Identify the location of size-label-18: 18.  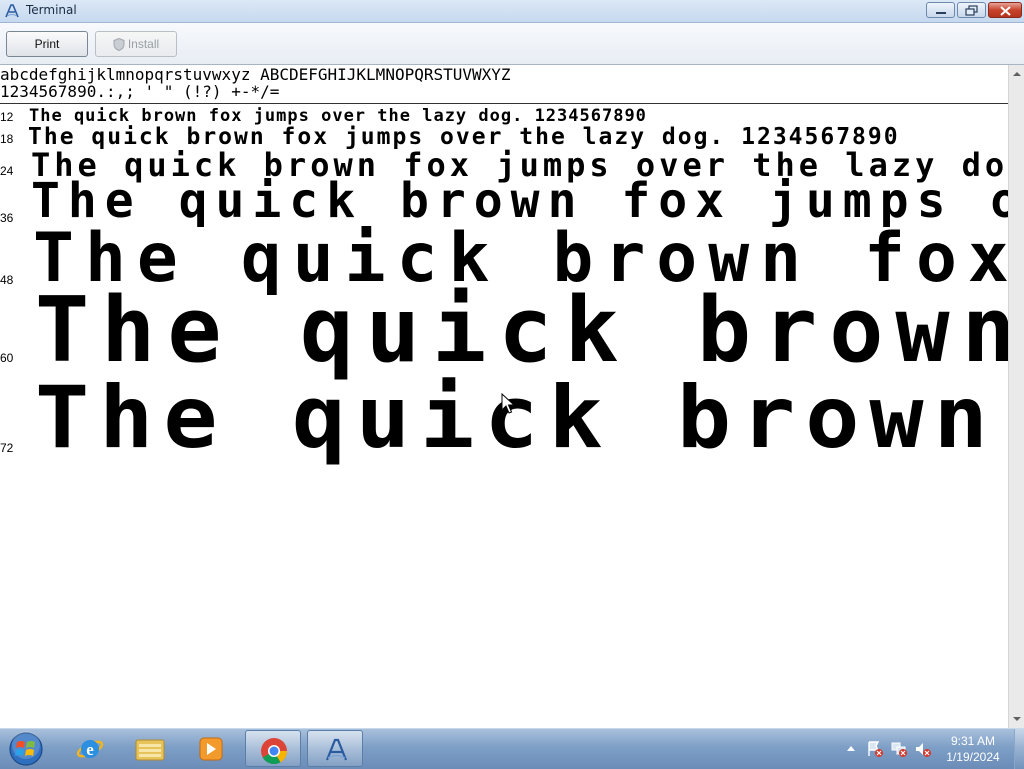
(7, 139).